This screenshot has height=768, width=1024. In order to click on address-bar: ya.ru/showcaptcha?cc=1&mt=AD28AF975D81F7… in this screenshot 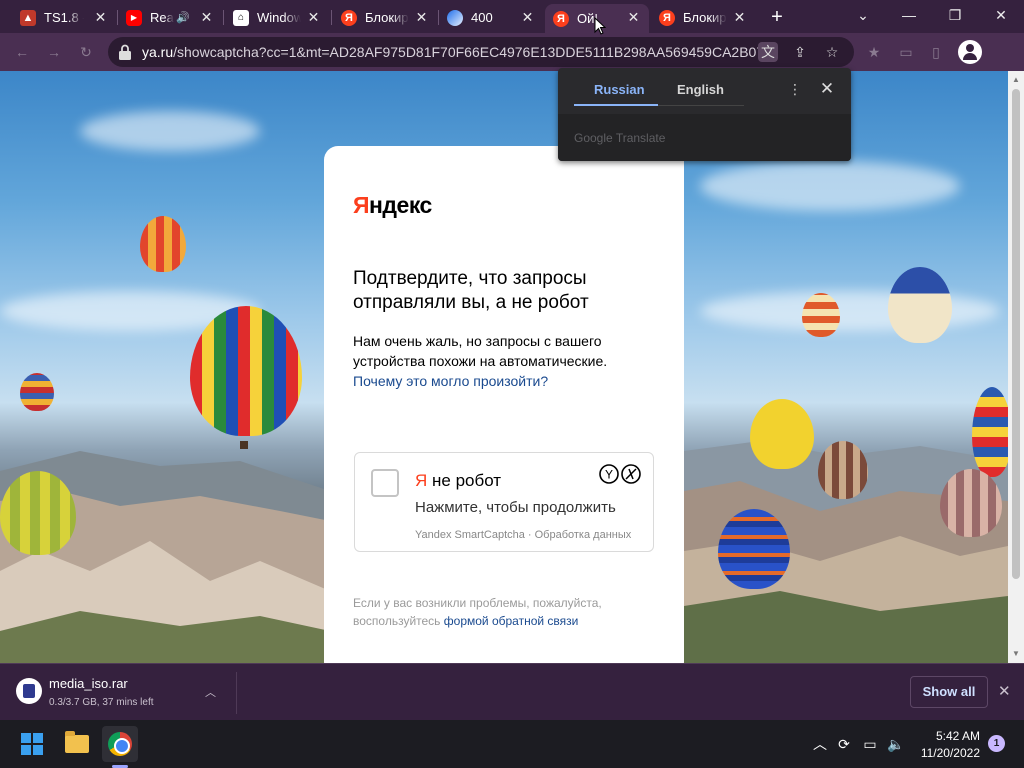, I will do `click(481, 52)`.